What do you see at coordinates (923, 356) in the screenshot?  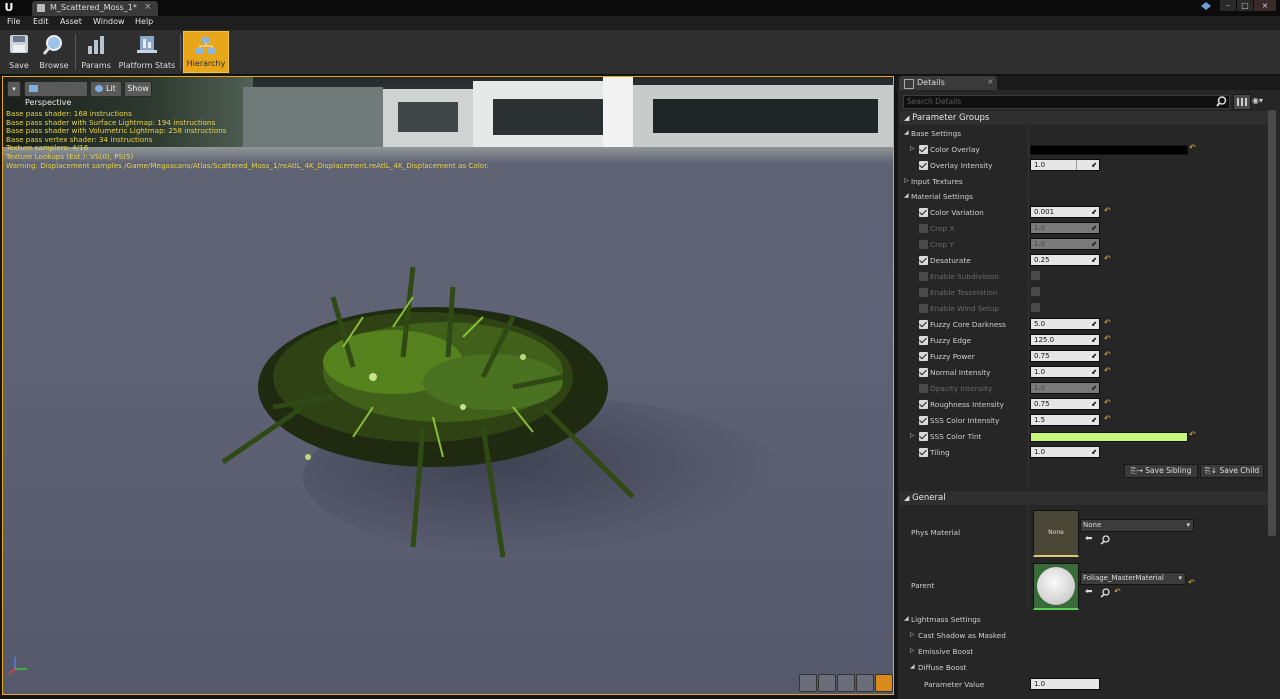 I see `fuzzy-power-checkbox` at bounding box center [923, 356].